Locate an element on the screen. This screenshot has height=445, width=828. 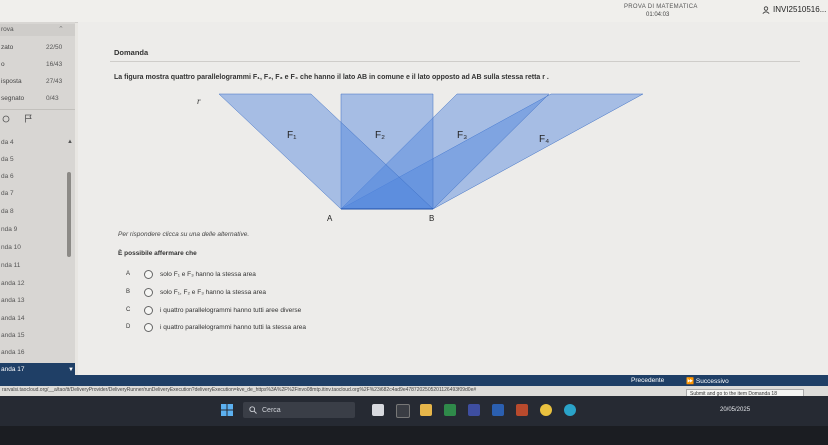
stat-unanswered: o 16/43 is located at coordinates (37, 65).